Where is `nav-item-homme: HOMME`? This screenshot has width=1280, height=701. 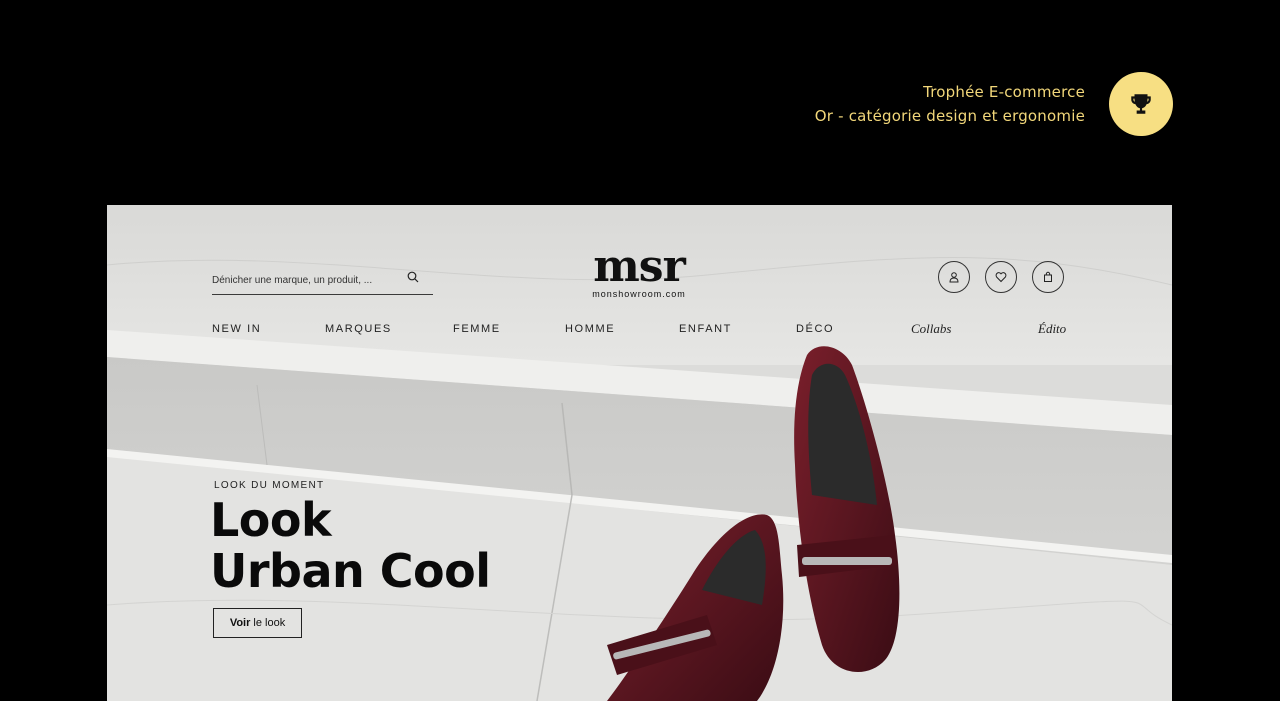 nav-item-homme: HOMME is located at coordinates (590, 329).